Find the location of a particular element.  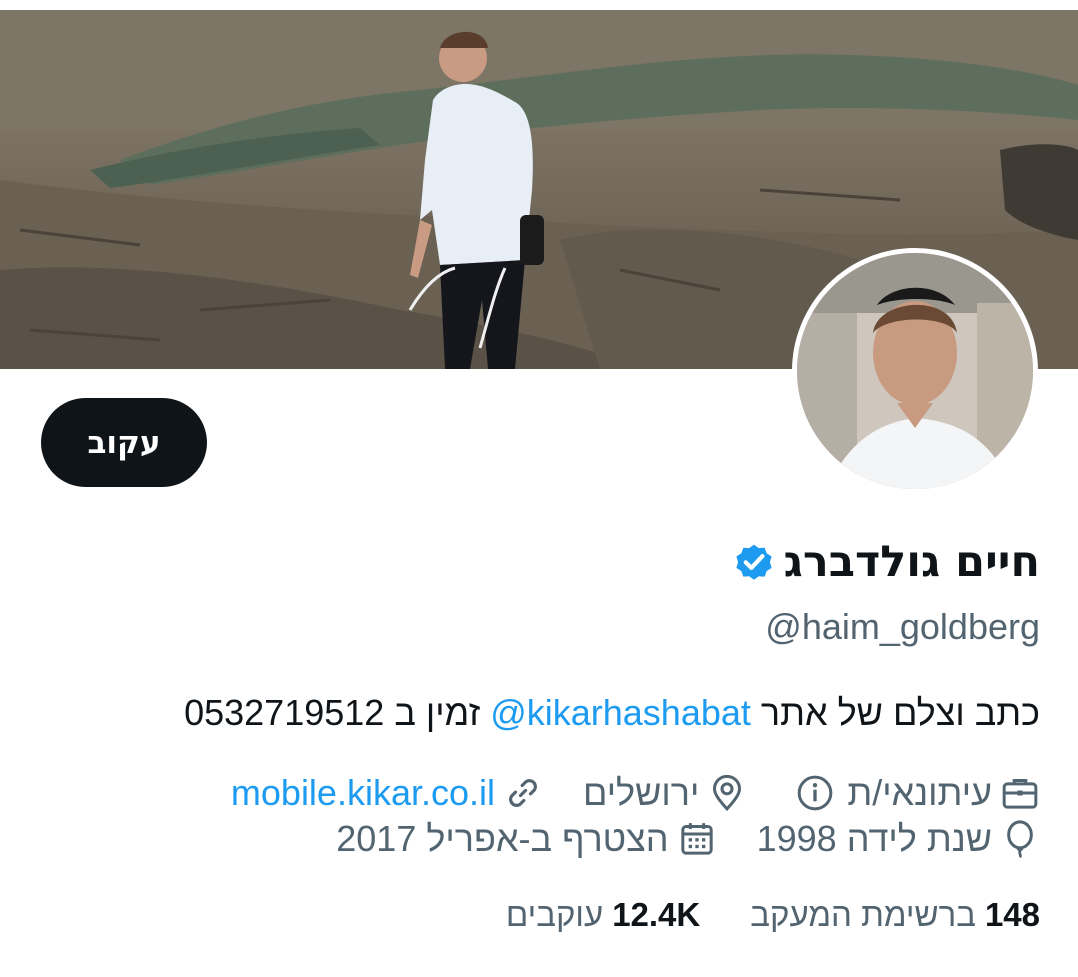

following-count: 148 is located at coordinates (1012, 914).